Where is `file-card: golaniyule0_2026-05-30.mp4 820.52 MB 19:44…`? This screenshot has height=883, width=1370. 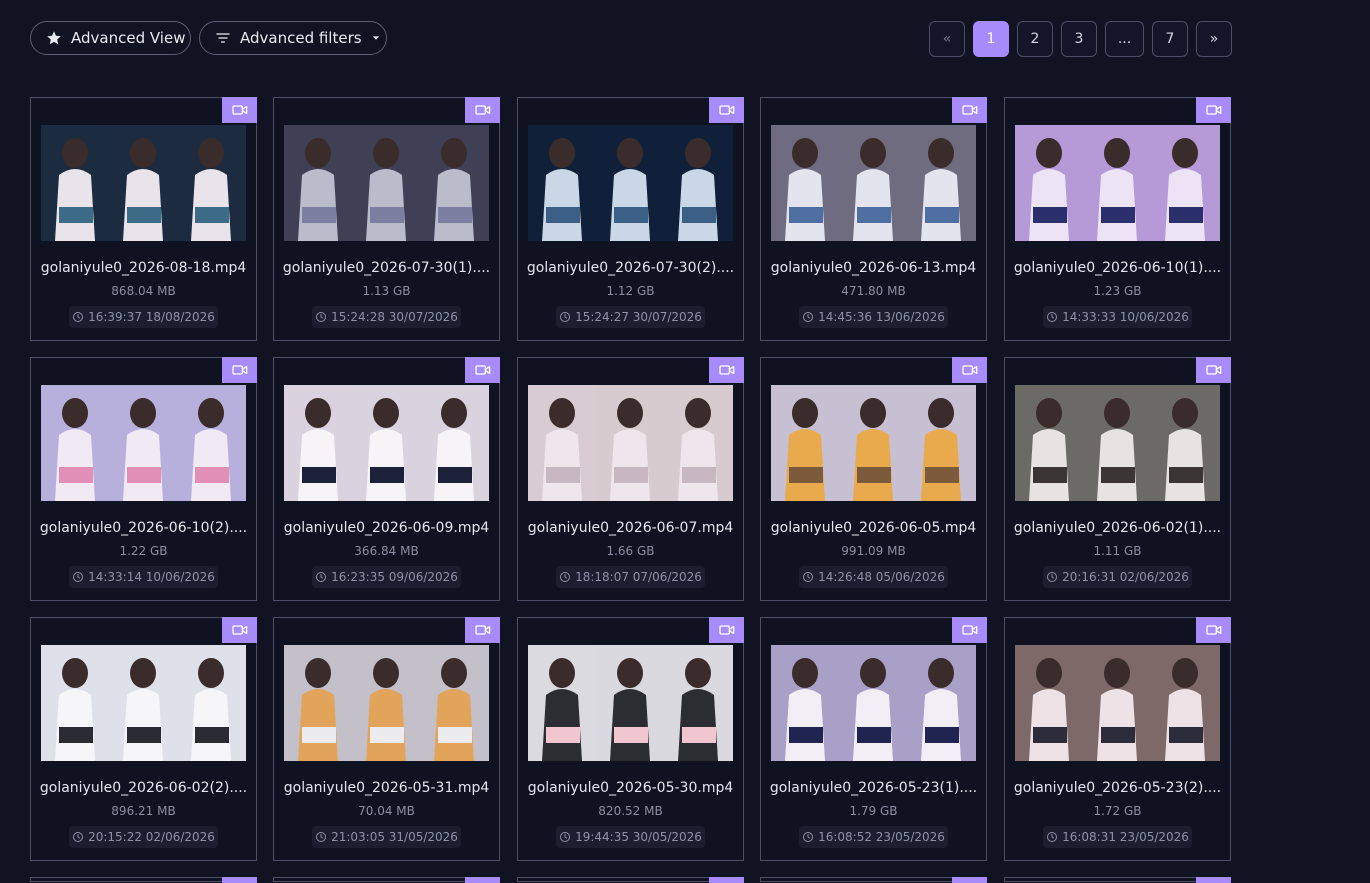 file-card: golaniyule0_2026-05-30.mp4 820.52 MB 19:44… is located at coordinates (630, 739).